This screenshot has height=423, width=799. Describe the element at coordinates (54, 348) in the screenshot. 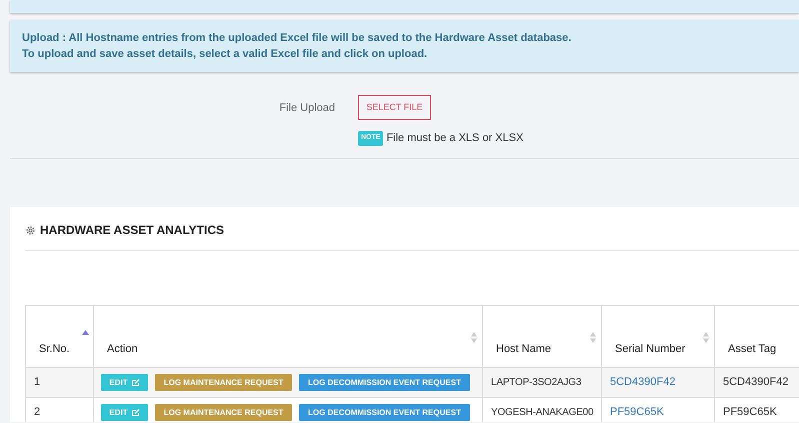

I see `column-header: Sr.No.` at that location.